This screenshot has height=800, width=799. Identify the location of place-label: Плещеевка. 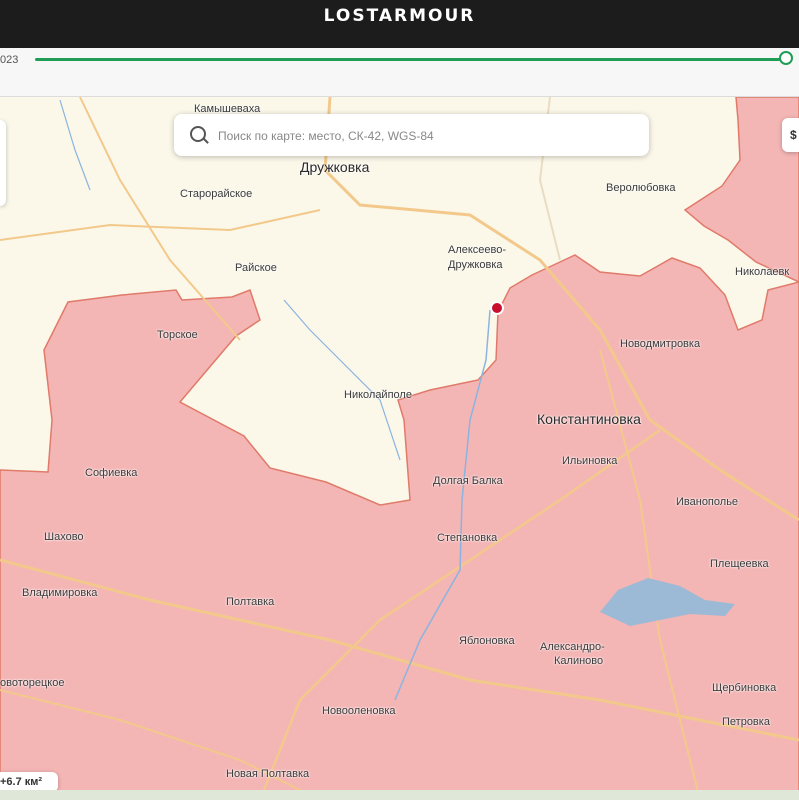
(739, 564).